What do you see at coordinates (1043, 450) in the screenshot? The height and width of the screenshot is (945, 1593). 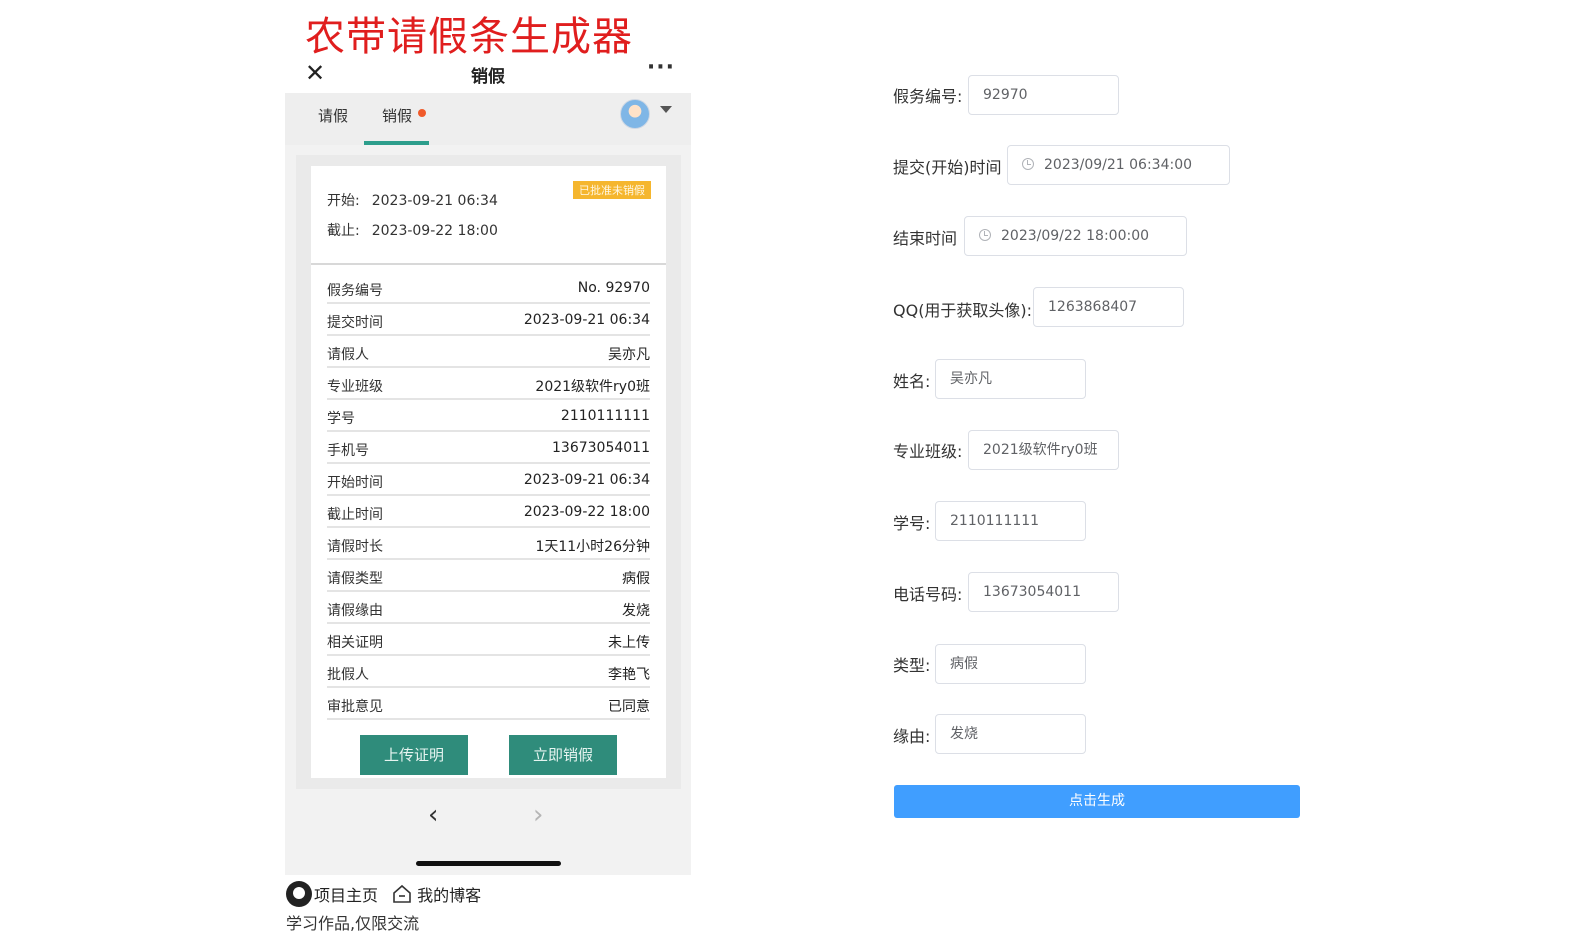 I see `class-input: 2021级软件ry0班` at bounding box center [1043, 450].